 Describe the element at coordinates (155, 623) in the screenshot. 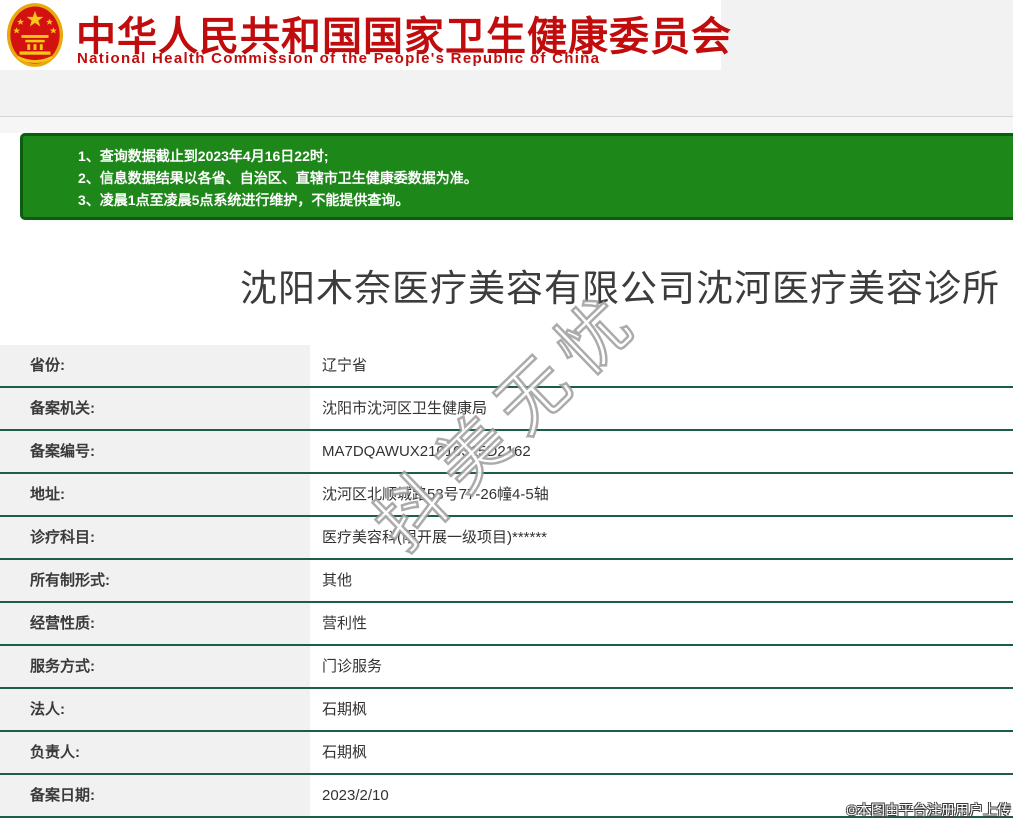

I see `field-label: 经营性质:` at that location.